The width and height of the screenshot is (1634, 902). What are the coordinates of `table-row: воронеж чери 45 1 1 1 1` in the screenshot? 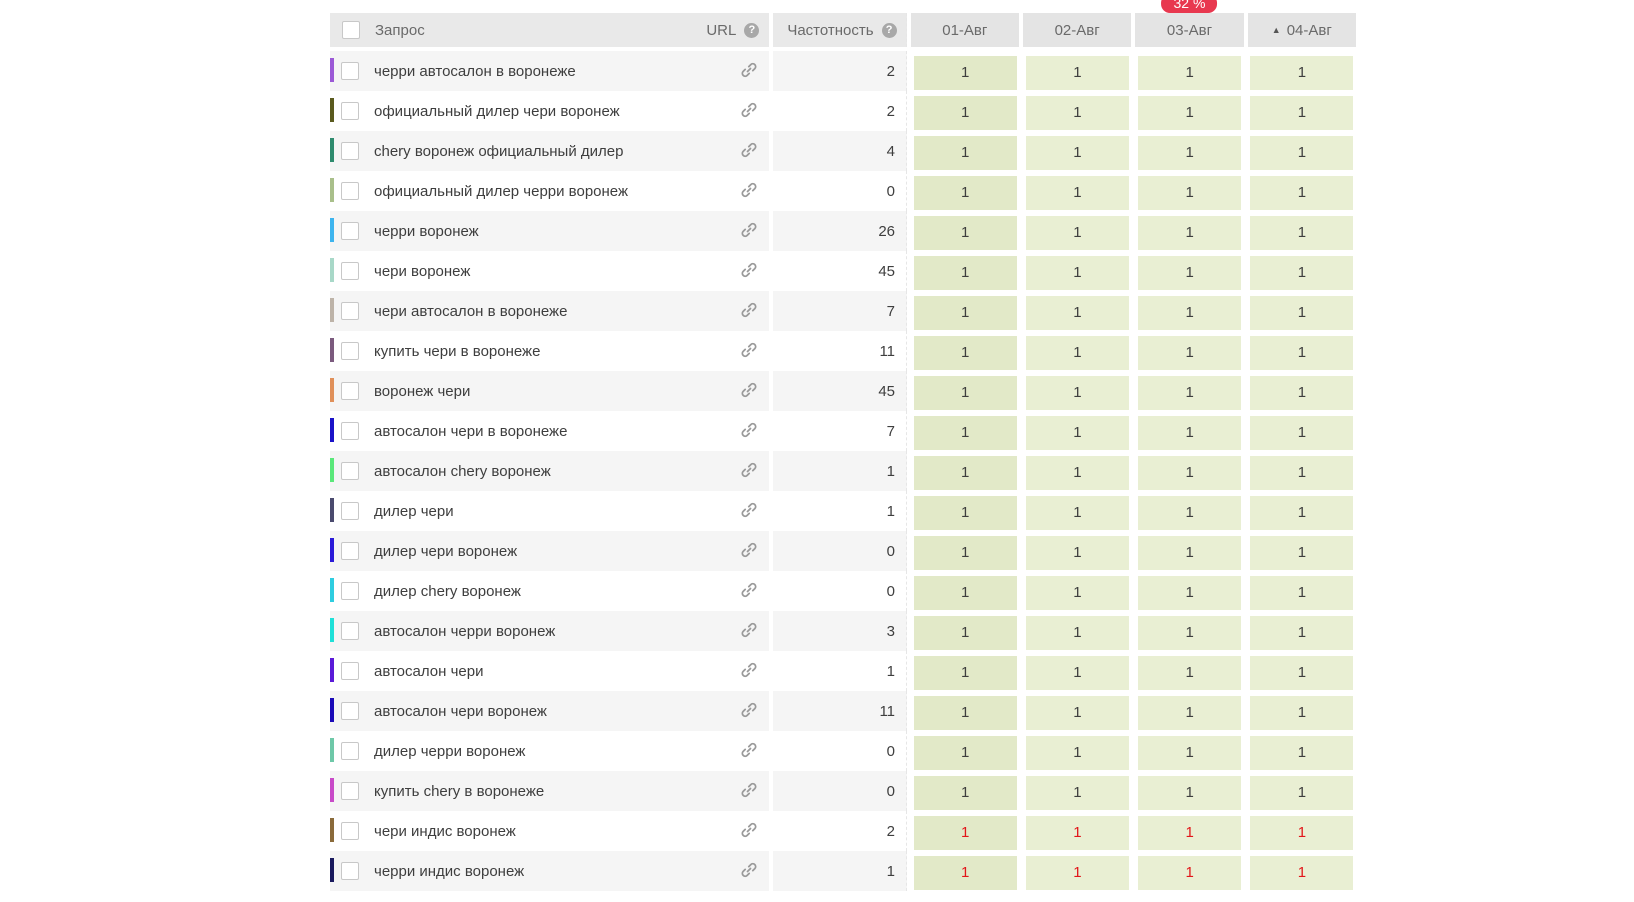 It's located at (843, 391).